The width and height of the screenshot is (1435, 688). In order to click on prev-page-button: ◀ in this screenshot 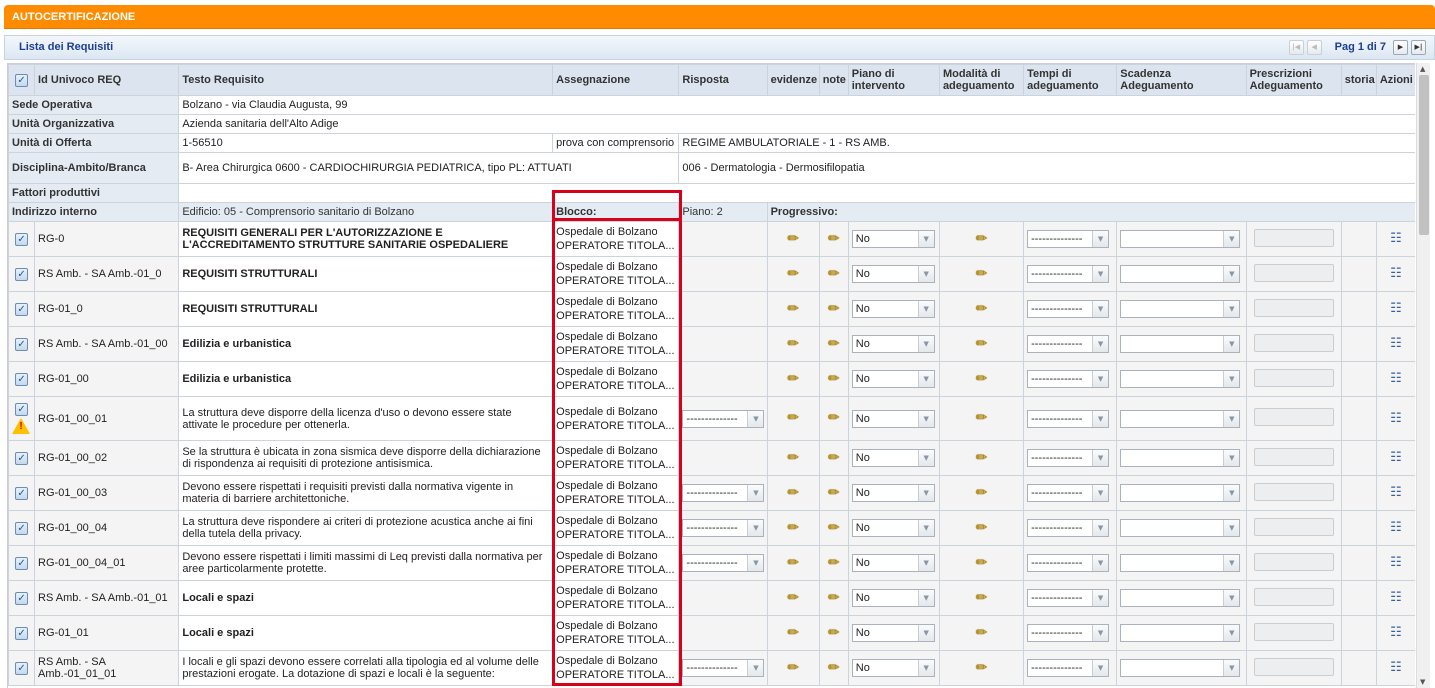, I will do `click(1314, 47)`.